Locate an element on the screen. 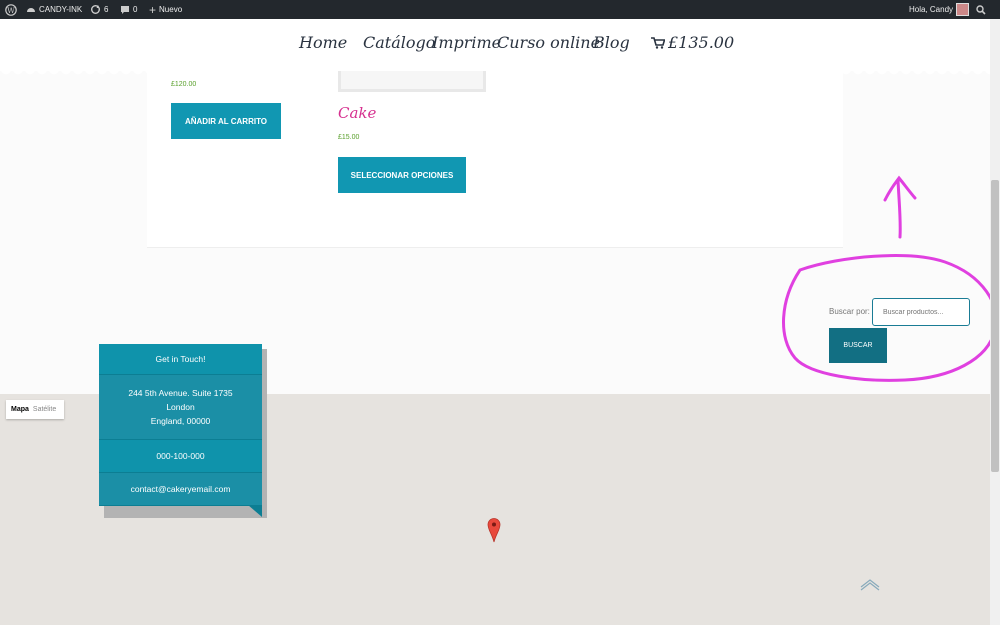  site-name-link: CANDY-INK is located at coordinates (54, 9).